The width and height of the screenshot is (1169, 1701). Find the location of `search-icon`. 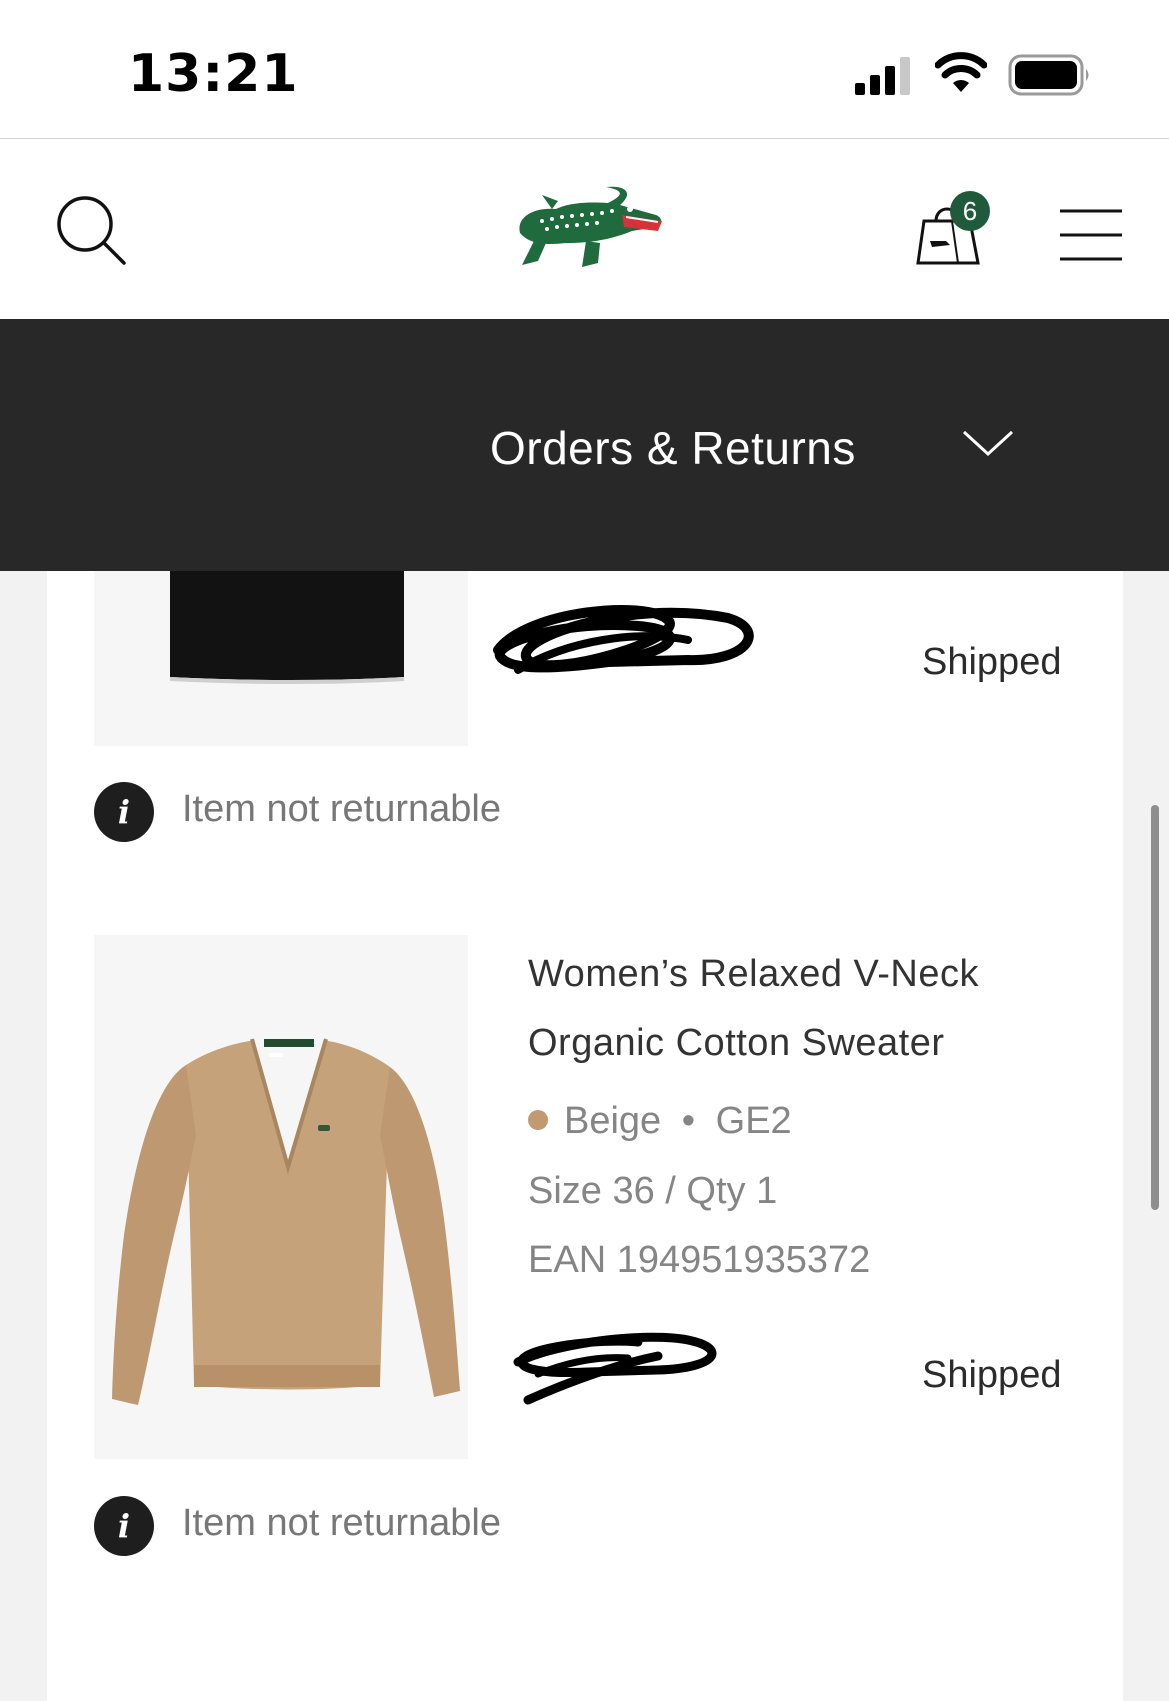

search-icon is located at coordinates (91, 230).